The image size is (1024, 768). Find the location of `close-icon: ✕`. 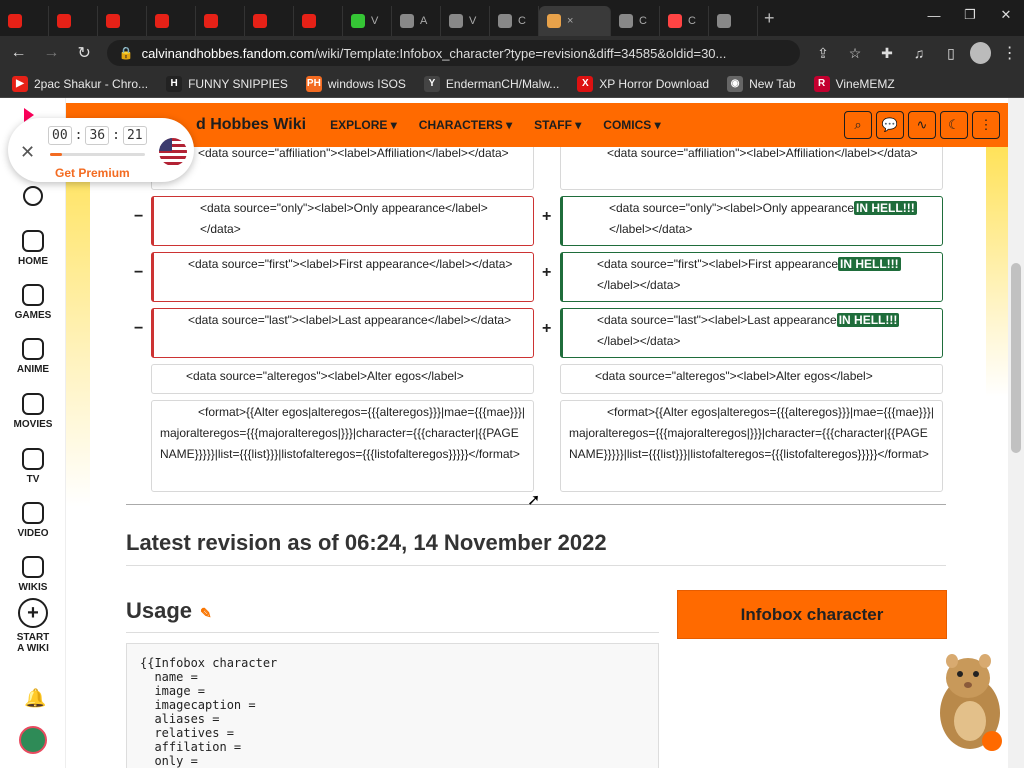

close-icon: ✕ is located at coordinates (27, 152).